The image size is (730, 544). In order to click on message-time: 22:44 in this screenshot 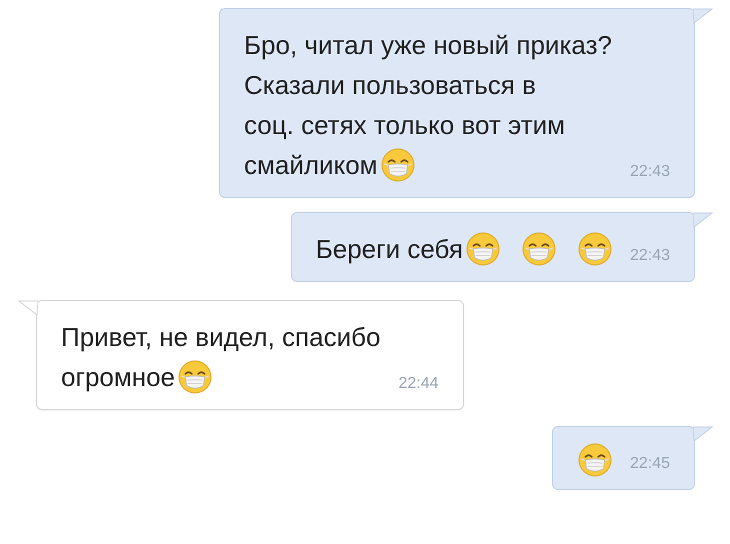, I will do `click(418, 384)`.